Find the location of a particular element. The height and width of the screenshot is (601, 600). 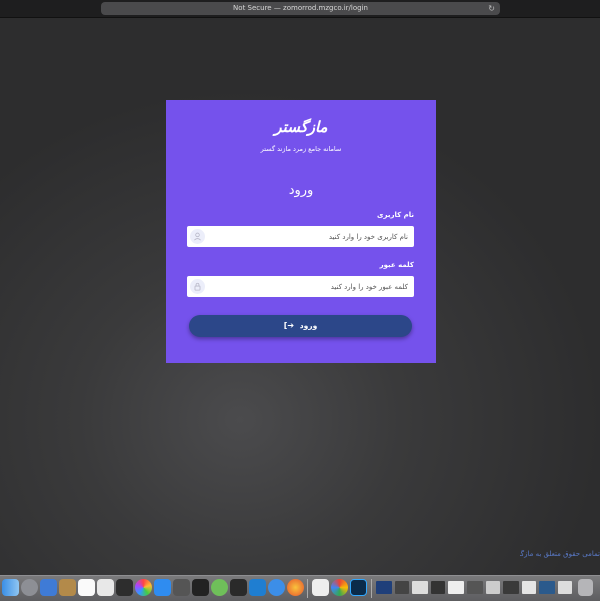

unity-icon is located at coordinates (238, 587).